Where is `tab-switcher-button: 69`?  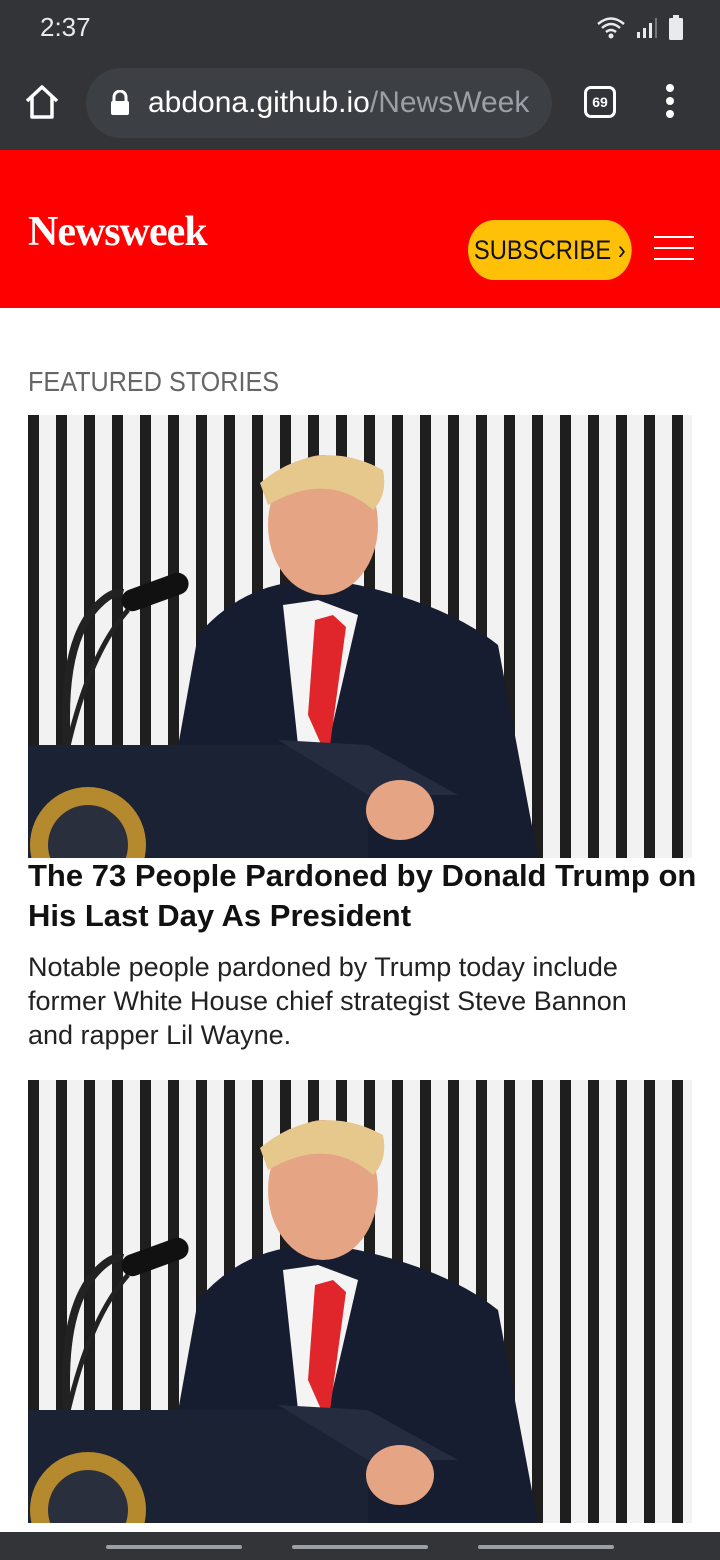 tab-switcher-button: 69 is located at coordinates (600, 102).